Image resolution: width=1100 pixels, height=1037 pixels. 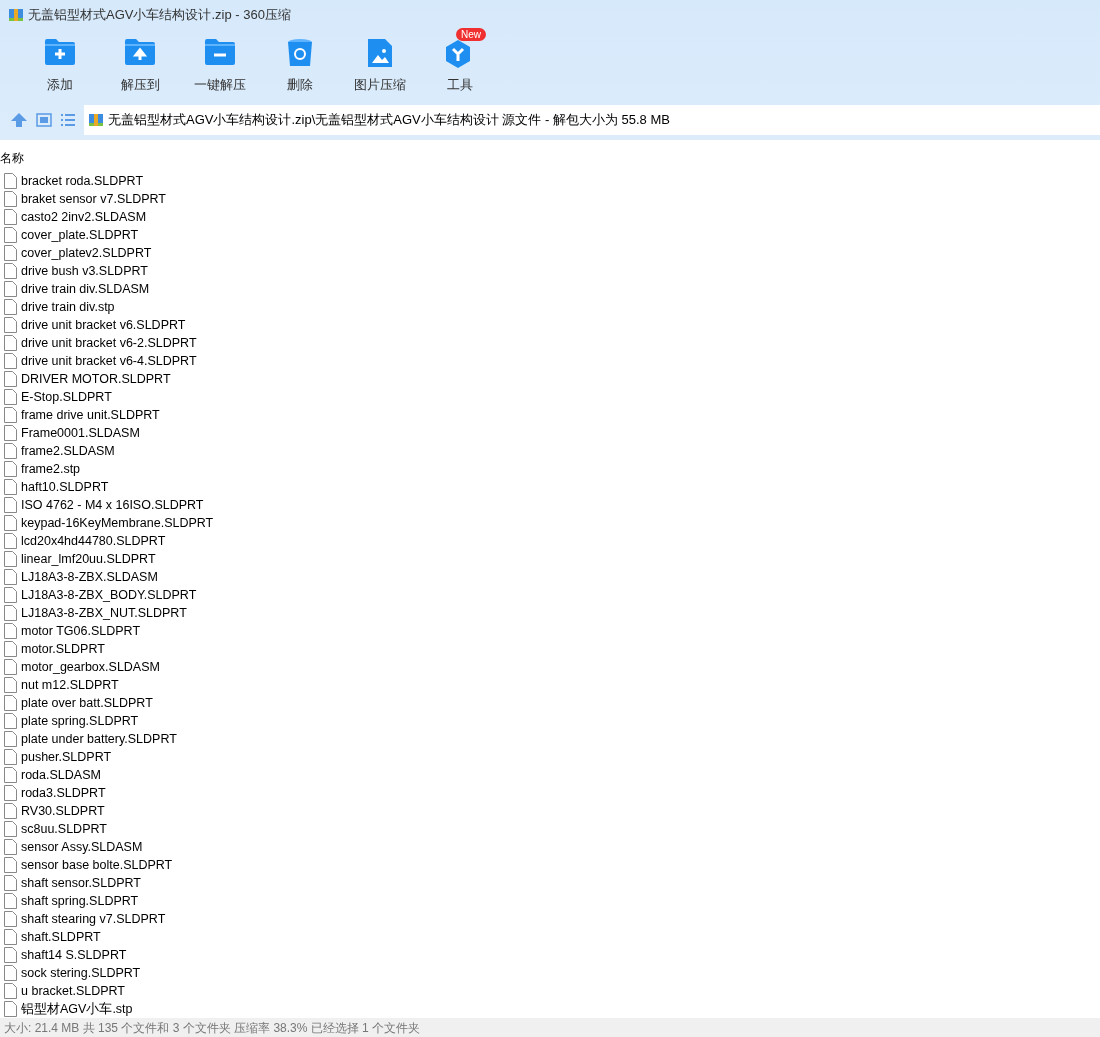 I want to click on toolbar-button: 图片压缩, so click(x=380, y=62).